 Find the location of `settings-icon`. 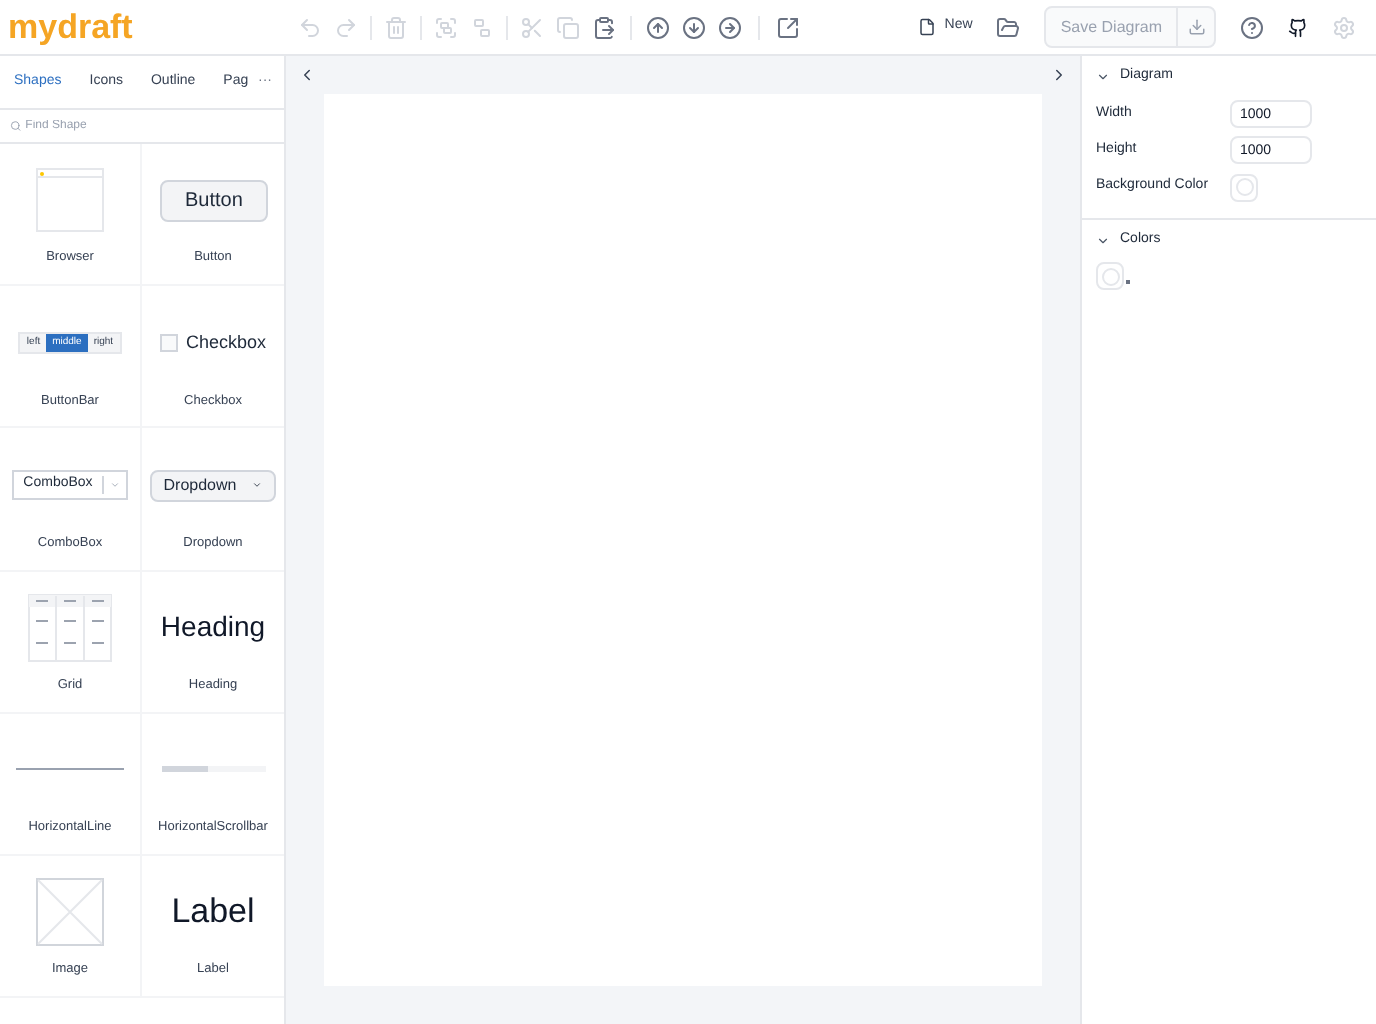

settings-icon is located at coordinates (1344, 27).